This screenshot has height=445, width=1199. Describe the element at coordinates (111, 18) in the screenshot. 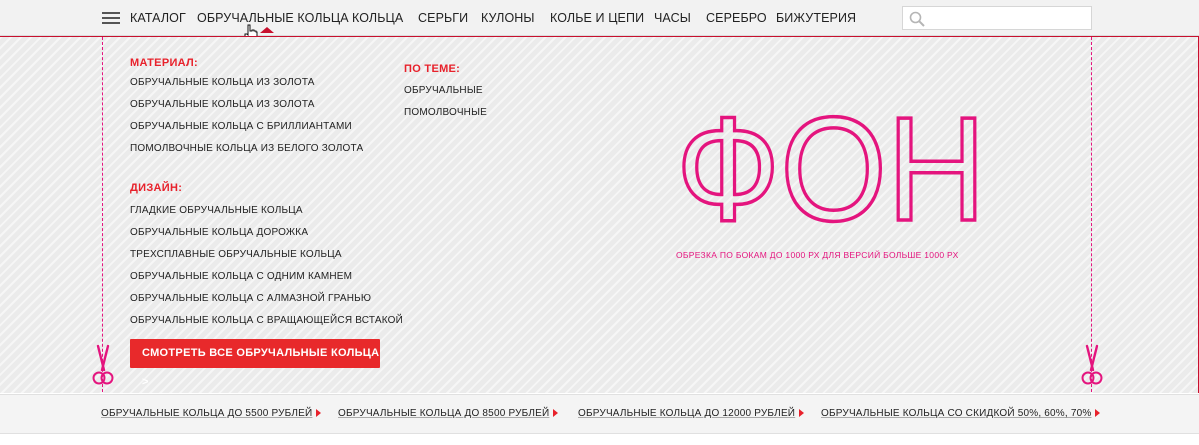

I see `hamburger-menu-icon` at that location.